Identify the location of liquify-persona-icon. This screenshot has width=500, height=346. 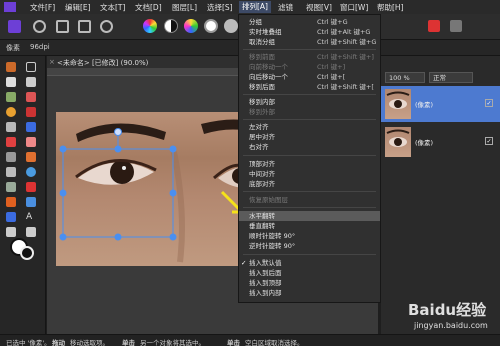
(39, 26).